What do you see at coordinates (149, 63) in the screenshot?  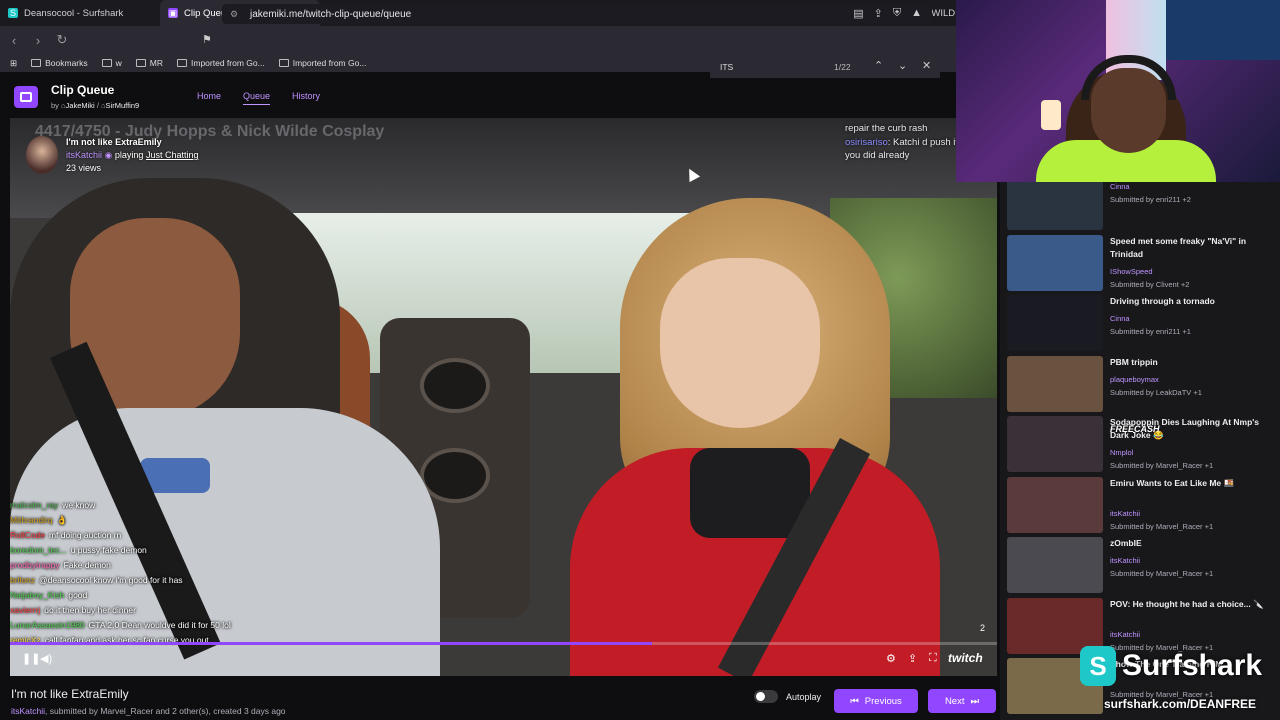 I see `bookmark-item: MR` at bounding box center [149, 63].